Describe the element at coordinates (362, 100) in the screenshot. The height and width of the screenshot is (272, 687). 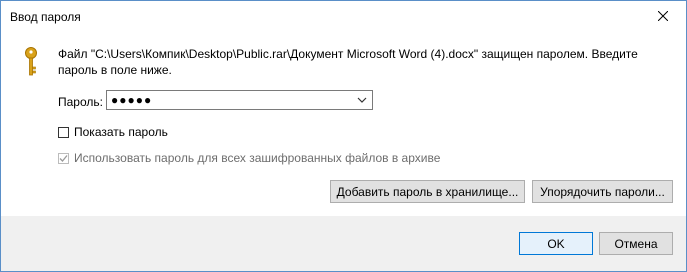
I see `chevron-down-icon` at that location.